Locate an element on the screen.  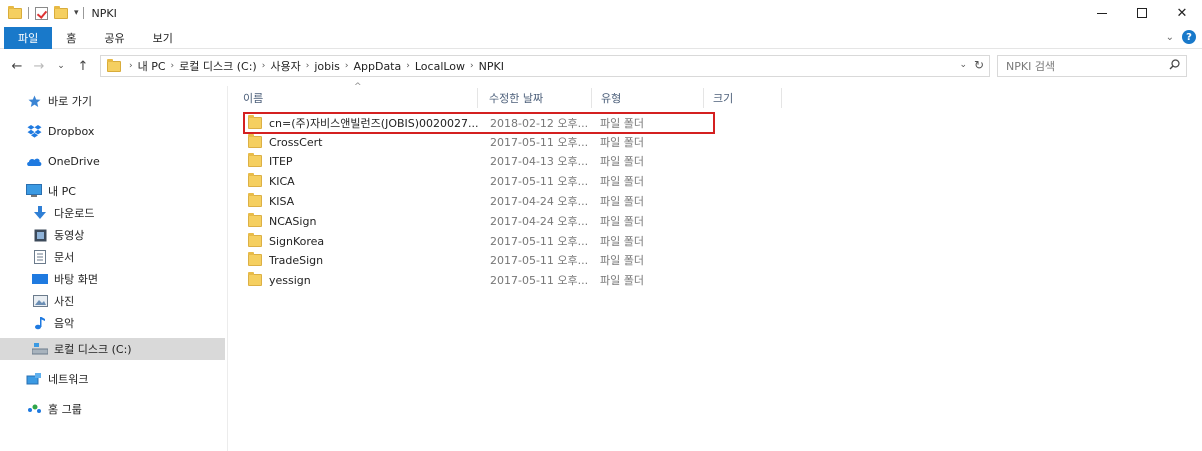
close-icon: ✕ is located at coordinates (1182, 13).